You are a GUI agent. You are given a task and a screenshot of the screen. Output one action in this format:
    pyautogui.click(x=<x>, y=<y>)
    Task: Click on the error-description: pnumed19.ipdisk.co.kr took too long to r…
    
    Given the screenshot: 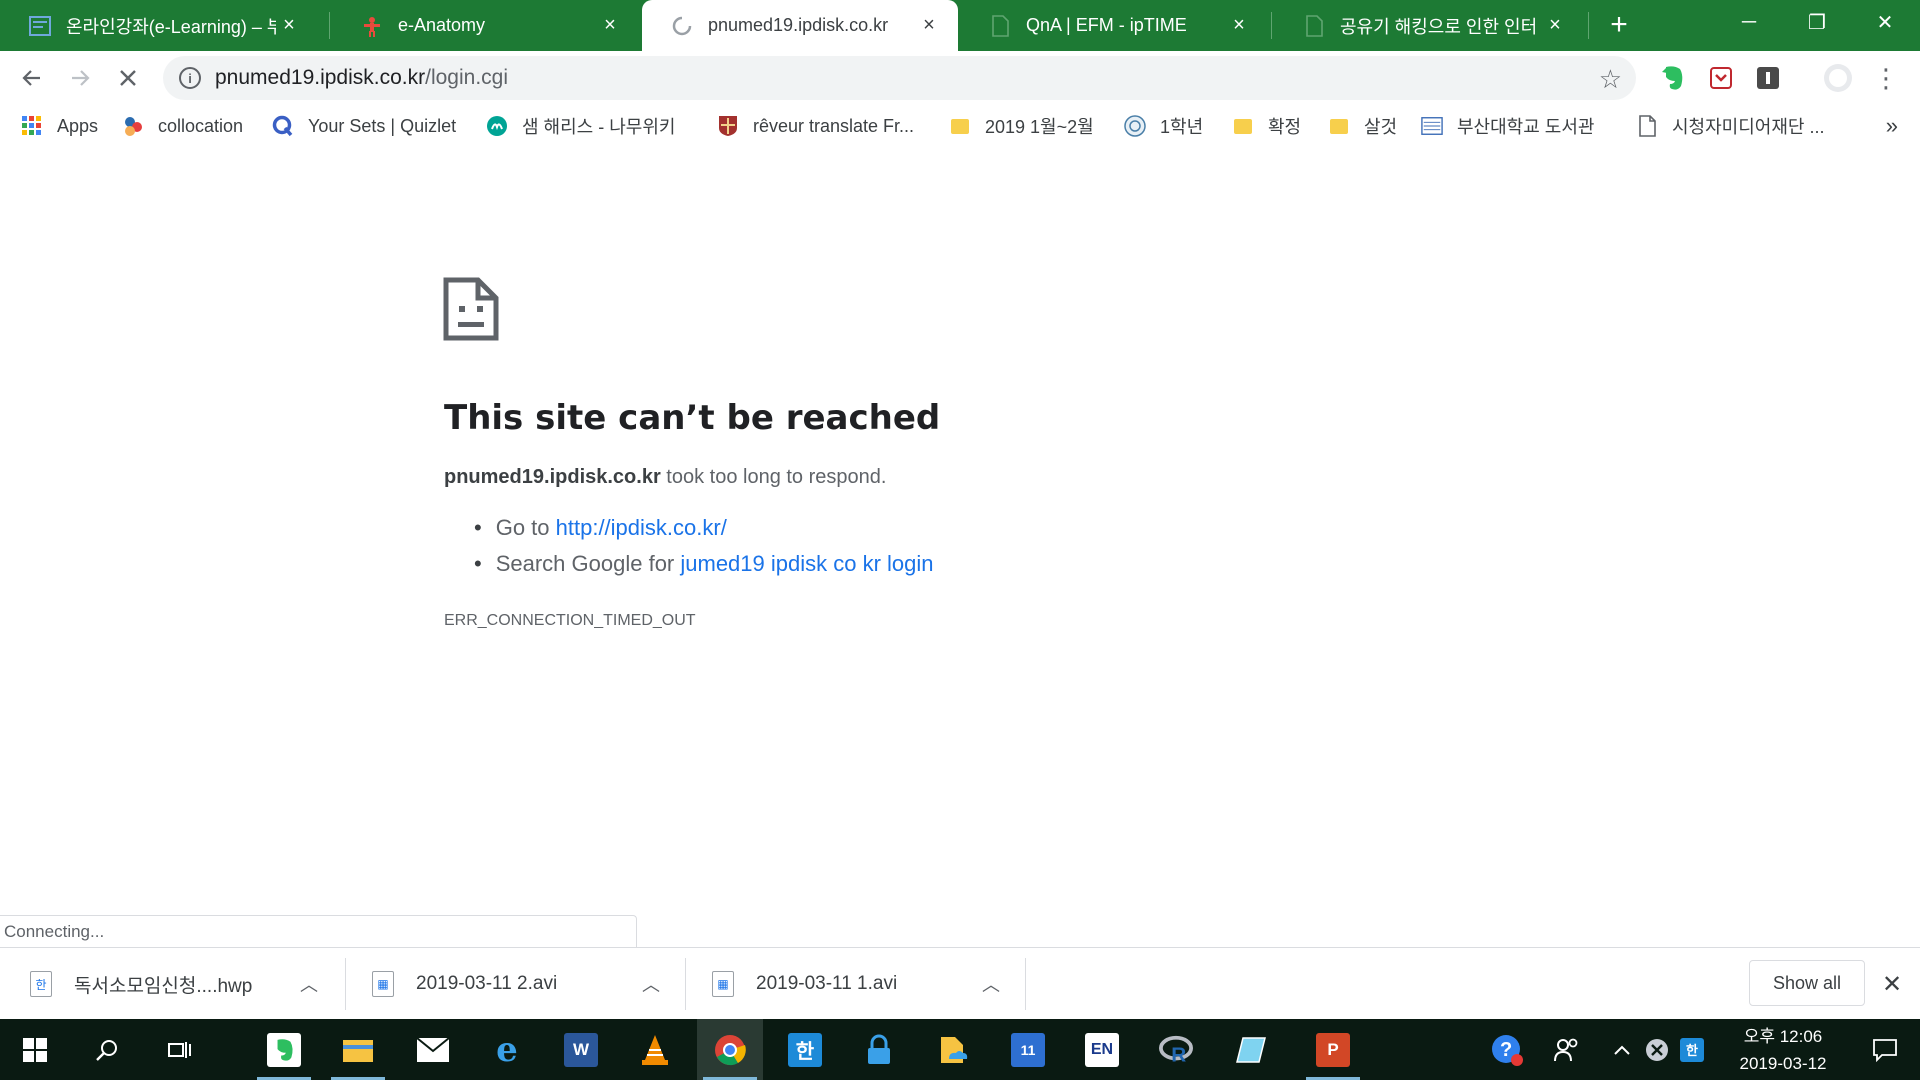 What is the action you would take?
    pyautogui.click(x=665, y=477)
    